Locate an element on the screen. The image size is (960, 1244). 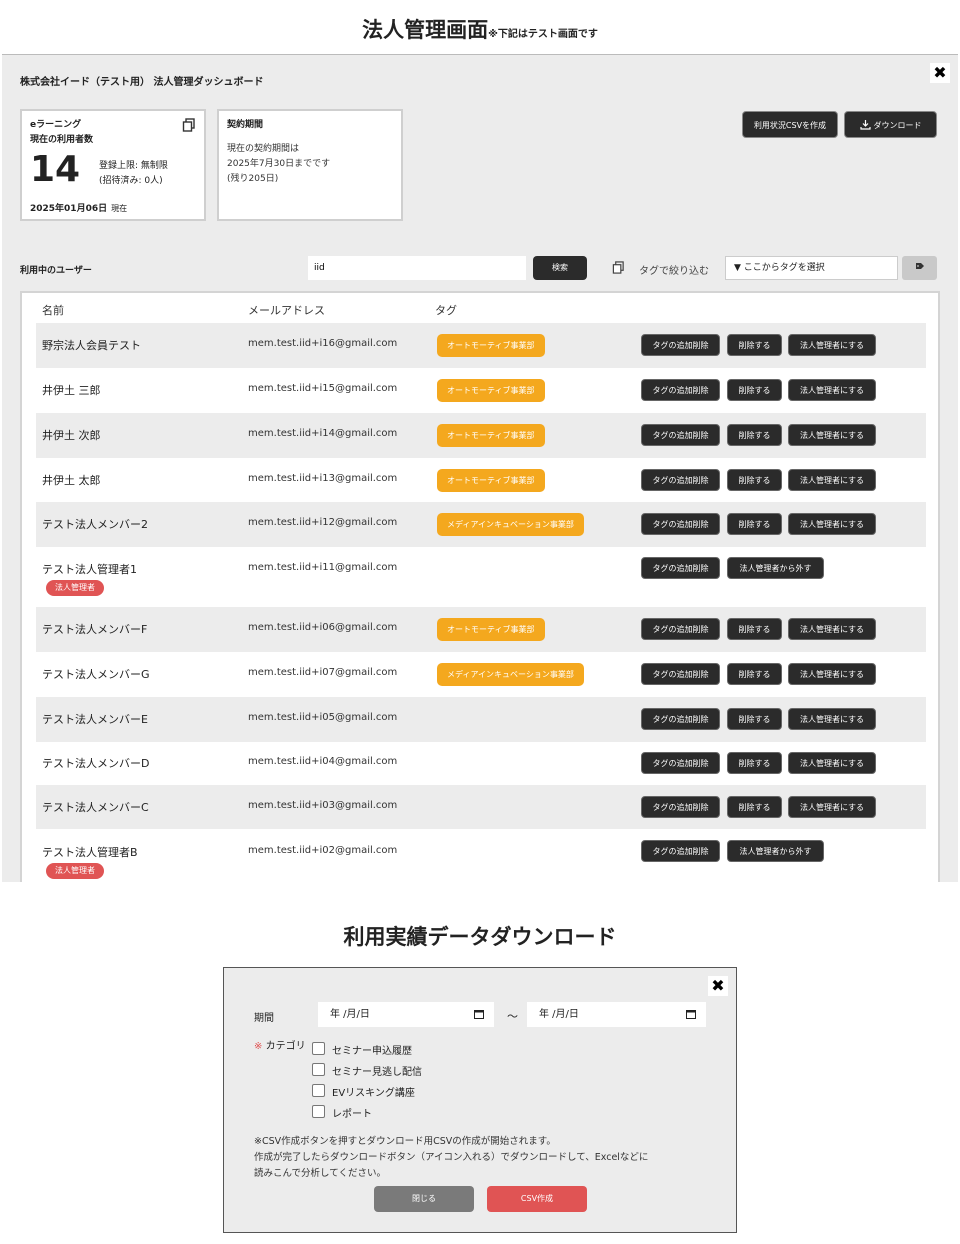
user-name: 野宗法人会員テスト is located at coordinates (91, 345).